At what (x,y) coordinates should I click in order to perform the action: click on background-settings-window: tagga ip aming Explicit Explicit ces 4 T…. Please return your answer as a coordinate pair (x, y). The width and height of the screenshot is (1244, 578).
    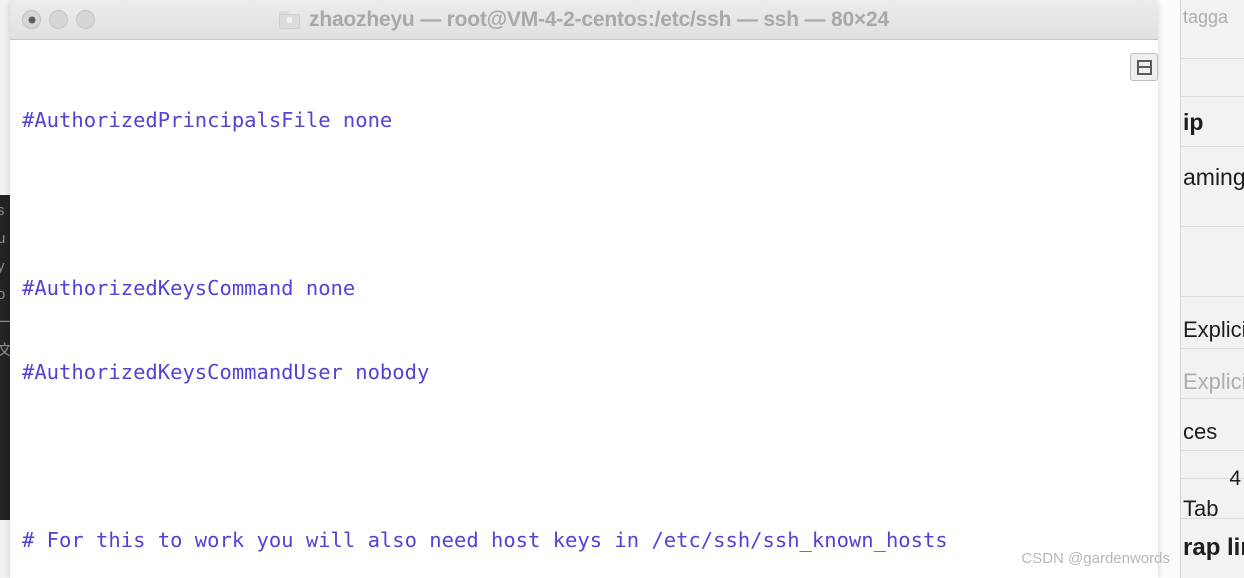
    Looking at the image, I should click on (1199, 289).